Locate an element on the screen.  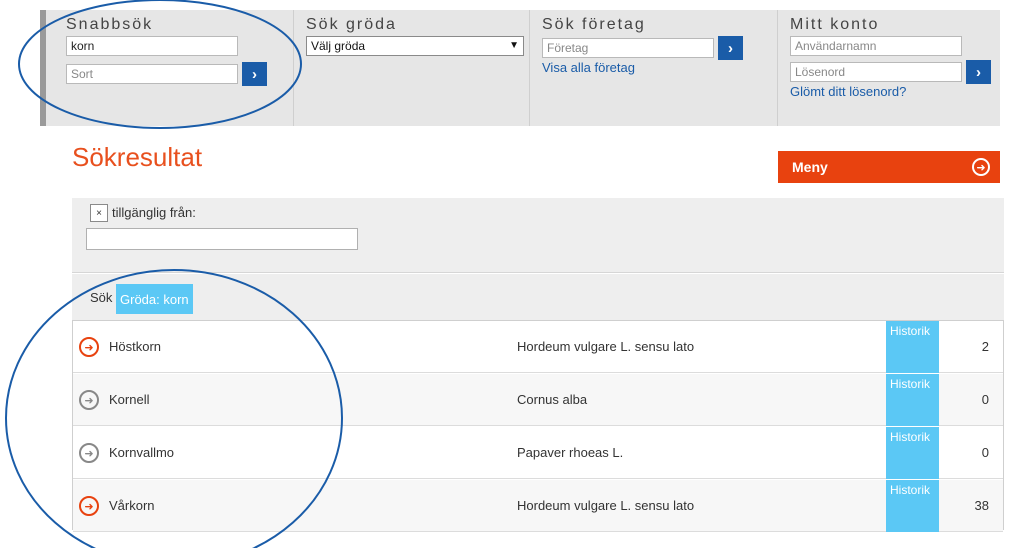
crop-name: Höstkorn is located at coordinates (135, 346).